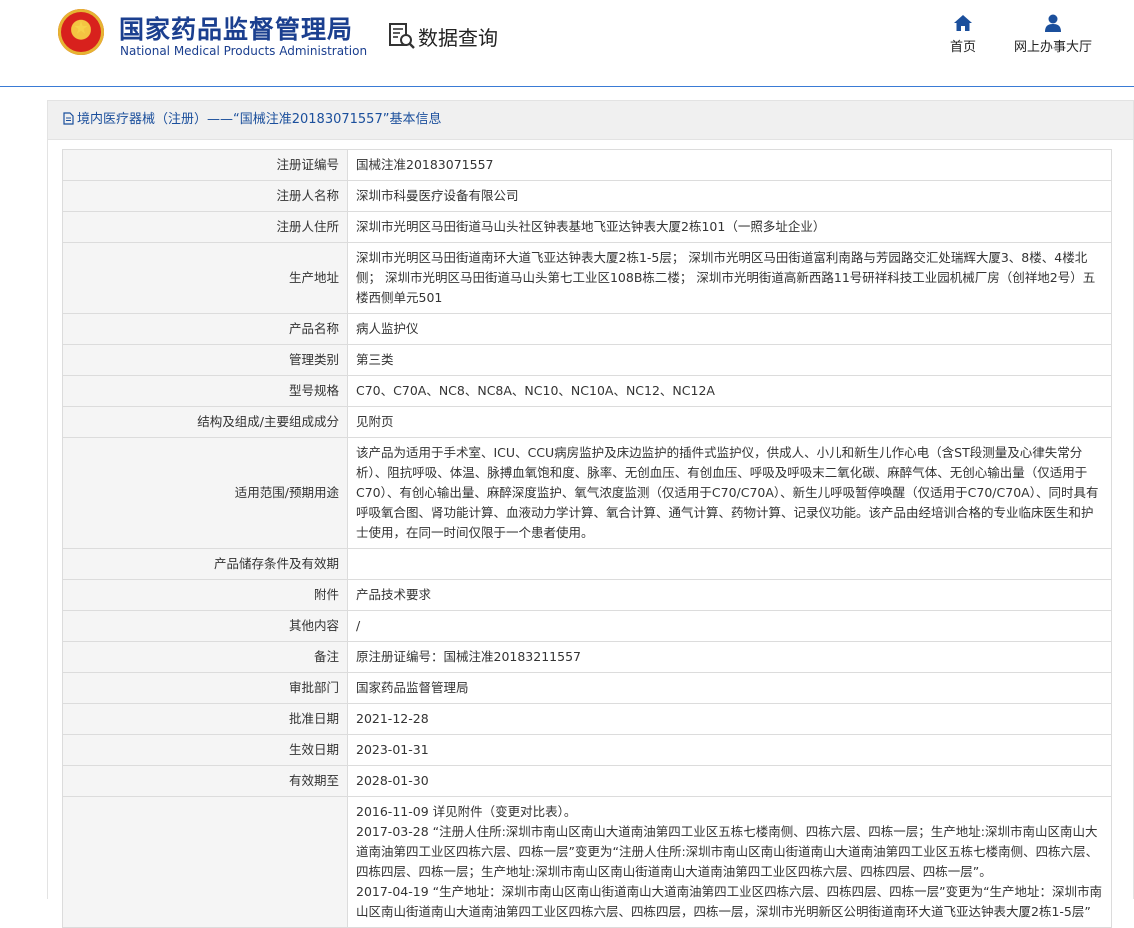 The height and width of the screenshot is (928, 1134). I want to click on row-key: 结构及组成/主要组成成分, so click(205, 422).